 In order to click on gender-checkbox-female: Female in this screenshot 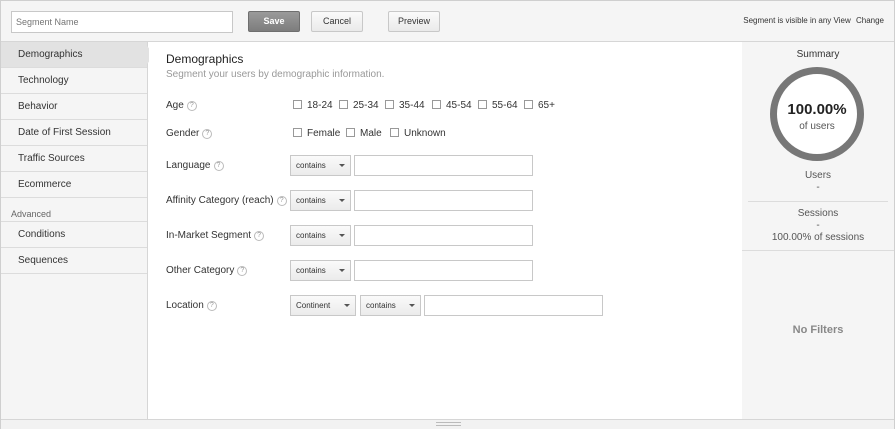, I will do `click(316, 133)`.